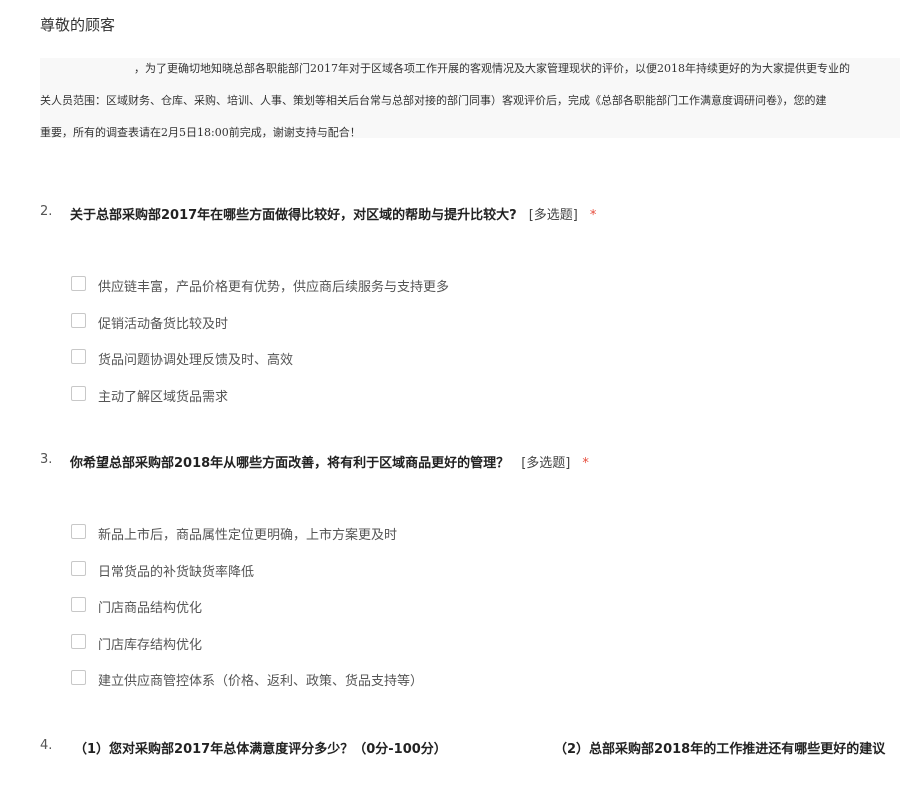  What do you see at coordinates (46, 211) in the screenshot?
I see `question-number: 2.` at bounding box center [46, 211].